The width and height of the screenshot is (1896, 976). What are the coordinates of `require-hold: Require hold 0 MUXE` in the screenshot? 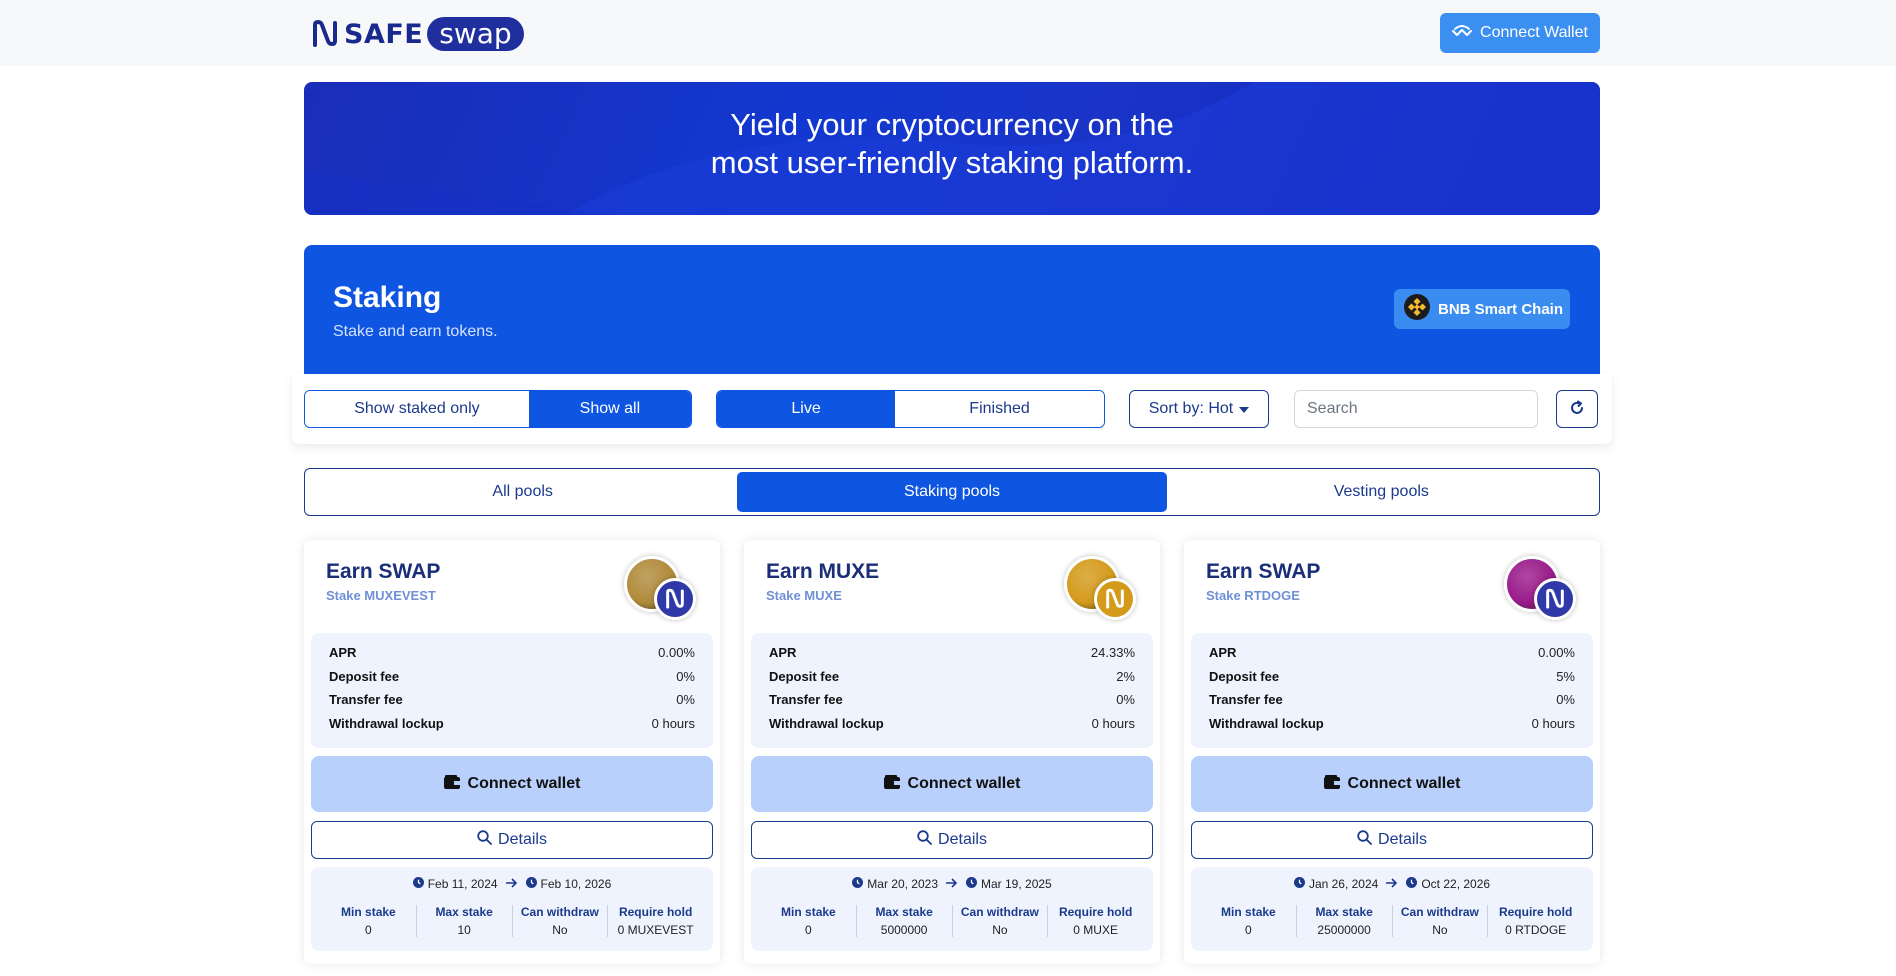 It's located at (1095, 921).